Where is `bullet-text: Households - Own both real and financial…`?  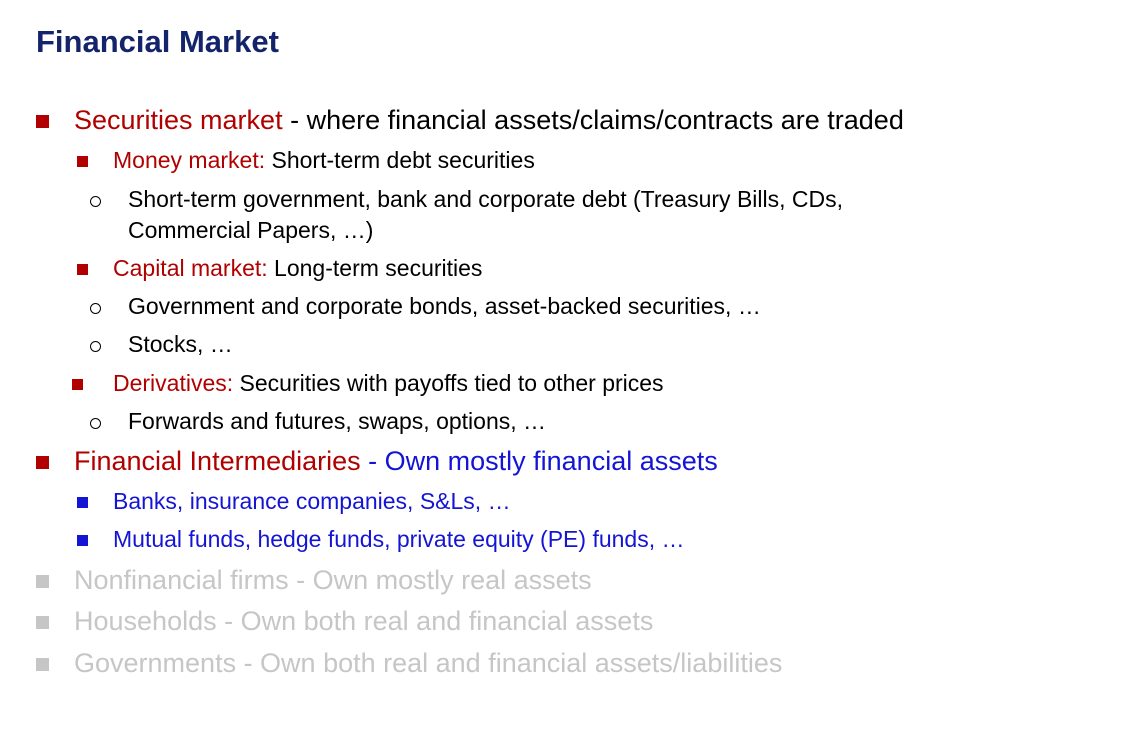
bullet-text: Households - Own both real and financial… is located at coordinates (364, 621).